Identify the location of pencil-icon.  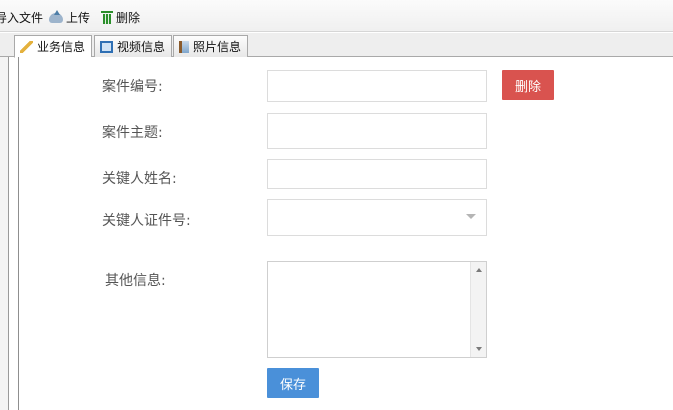
(26, 46).